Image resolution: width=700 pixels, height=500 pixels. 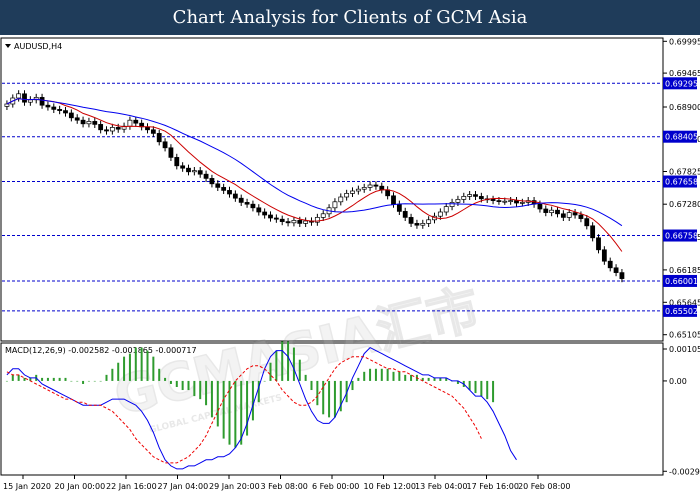 I want to click on time-axis-label: 3 Feb 08:00, so click(x=284, y=486).